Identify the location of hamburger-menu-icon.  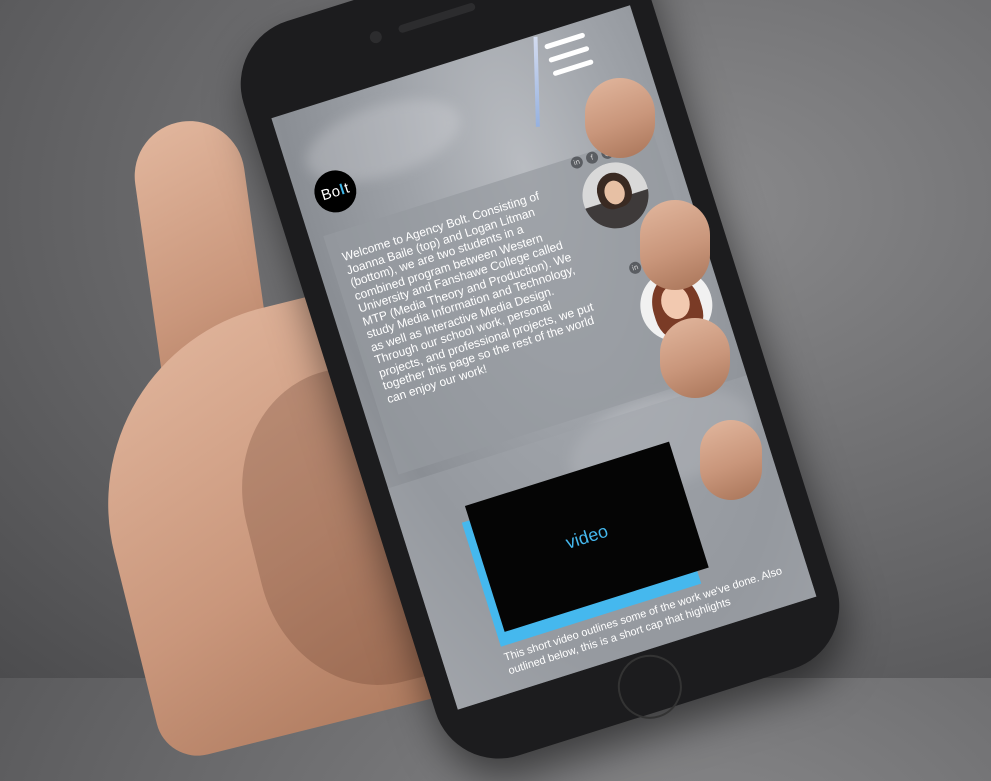
(570, 54).